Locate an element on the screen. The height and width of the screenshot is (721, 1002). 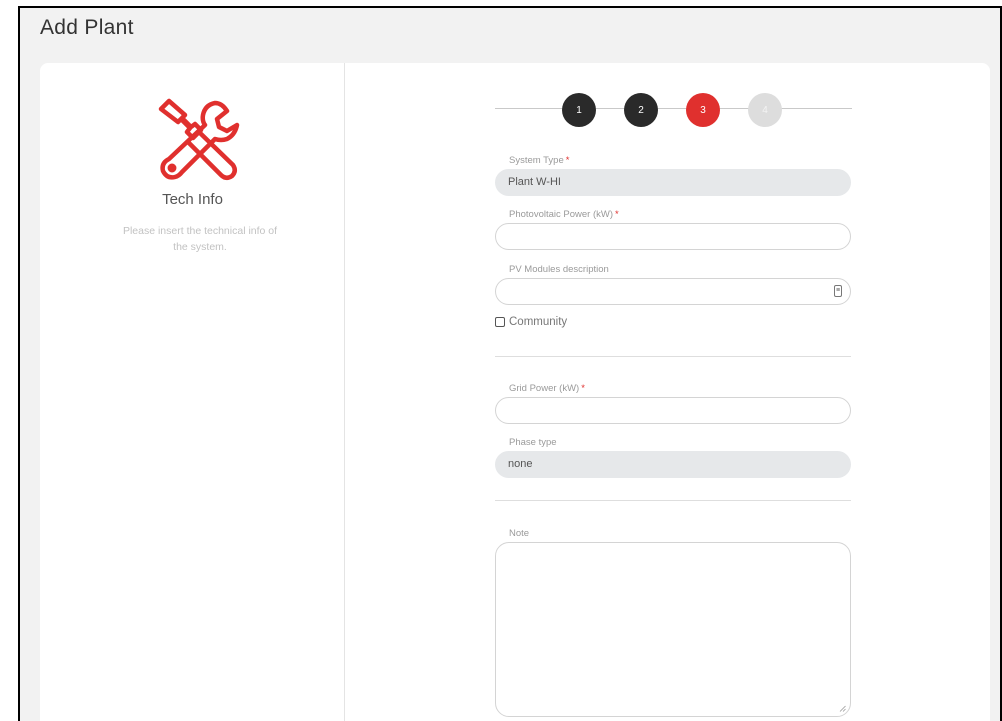
community-checkbox is located at coordinates (500, 322).